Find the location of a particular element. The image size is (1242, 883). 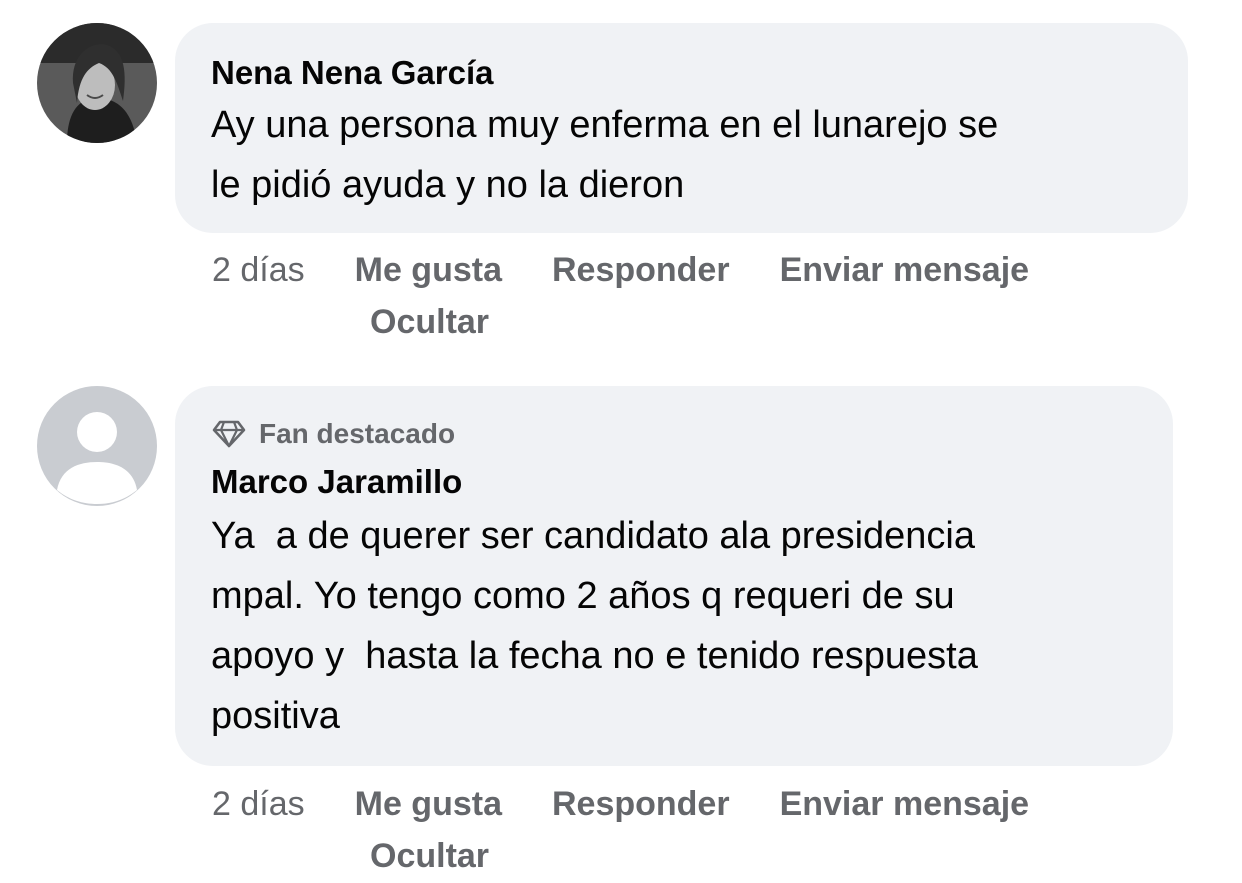

default-avatar-icon is located at coordinates (97, 446).